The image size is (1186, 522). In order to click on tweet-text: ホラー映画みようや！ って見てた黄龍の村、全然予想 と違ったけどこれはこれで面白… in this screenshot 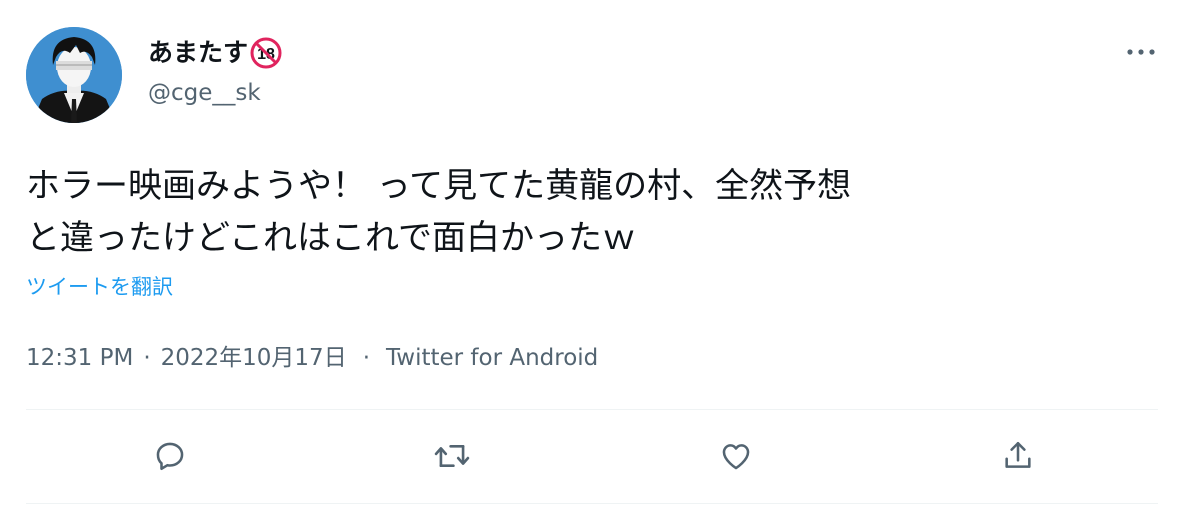, I will do `click(439, 212)`.